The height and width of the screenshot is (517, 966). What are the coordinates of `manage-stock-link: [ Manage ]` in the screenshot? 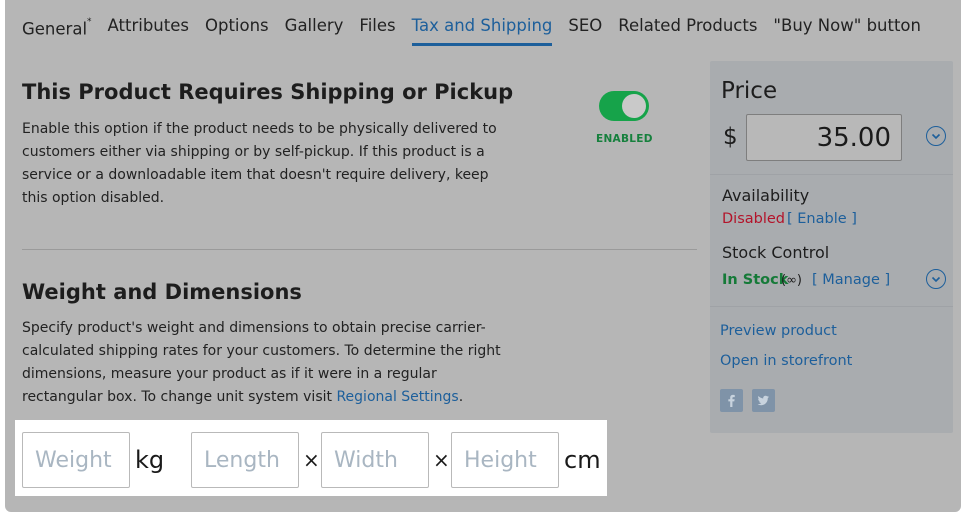 It's located at (851, 280).